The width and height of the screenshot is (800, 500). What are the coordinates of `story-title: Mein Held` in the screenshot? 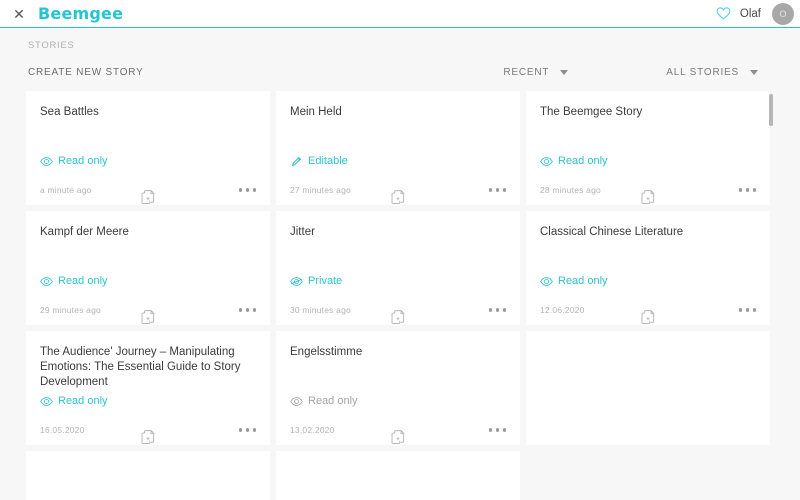 It's located at (316, 112).